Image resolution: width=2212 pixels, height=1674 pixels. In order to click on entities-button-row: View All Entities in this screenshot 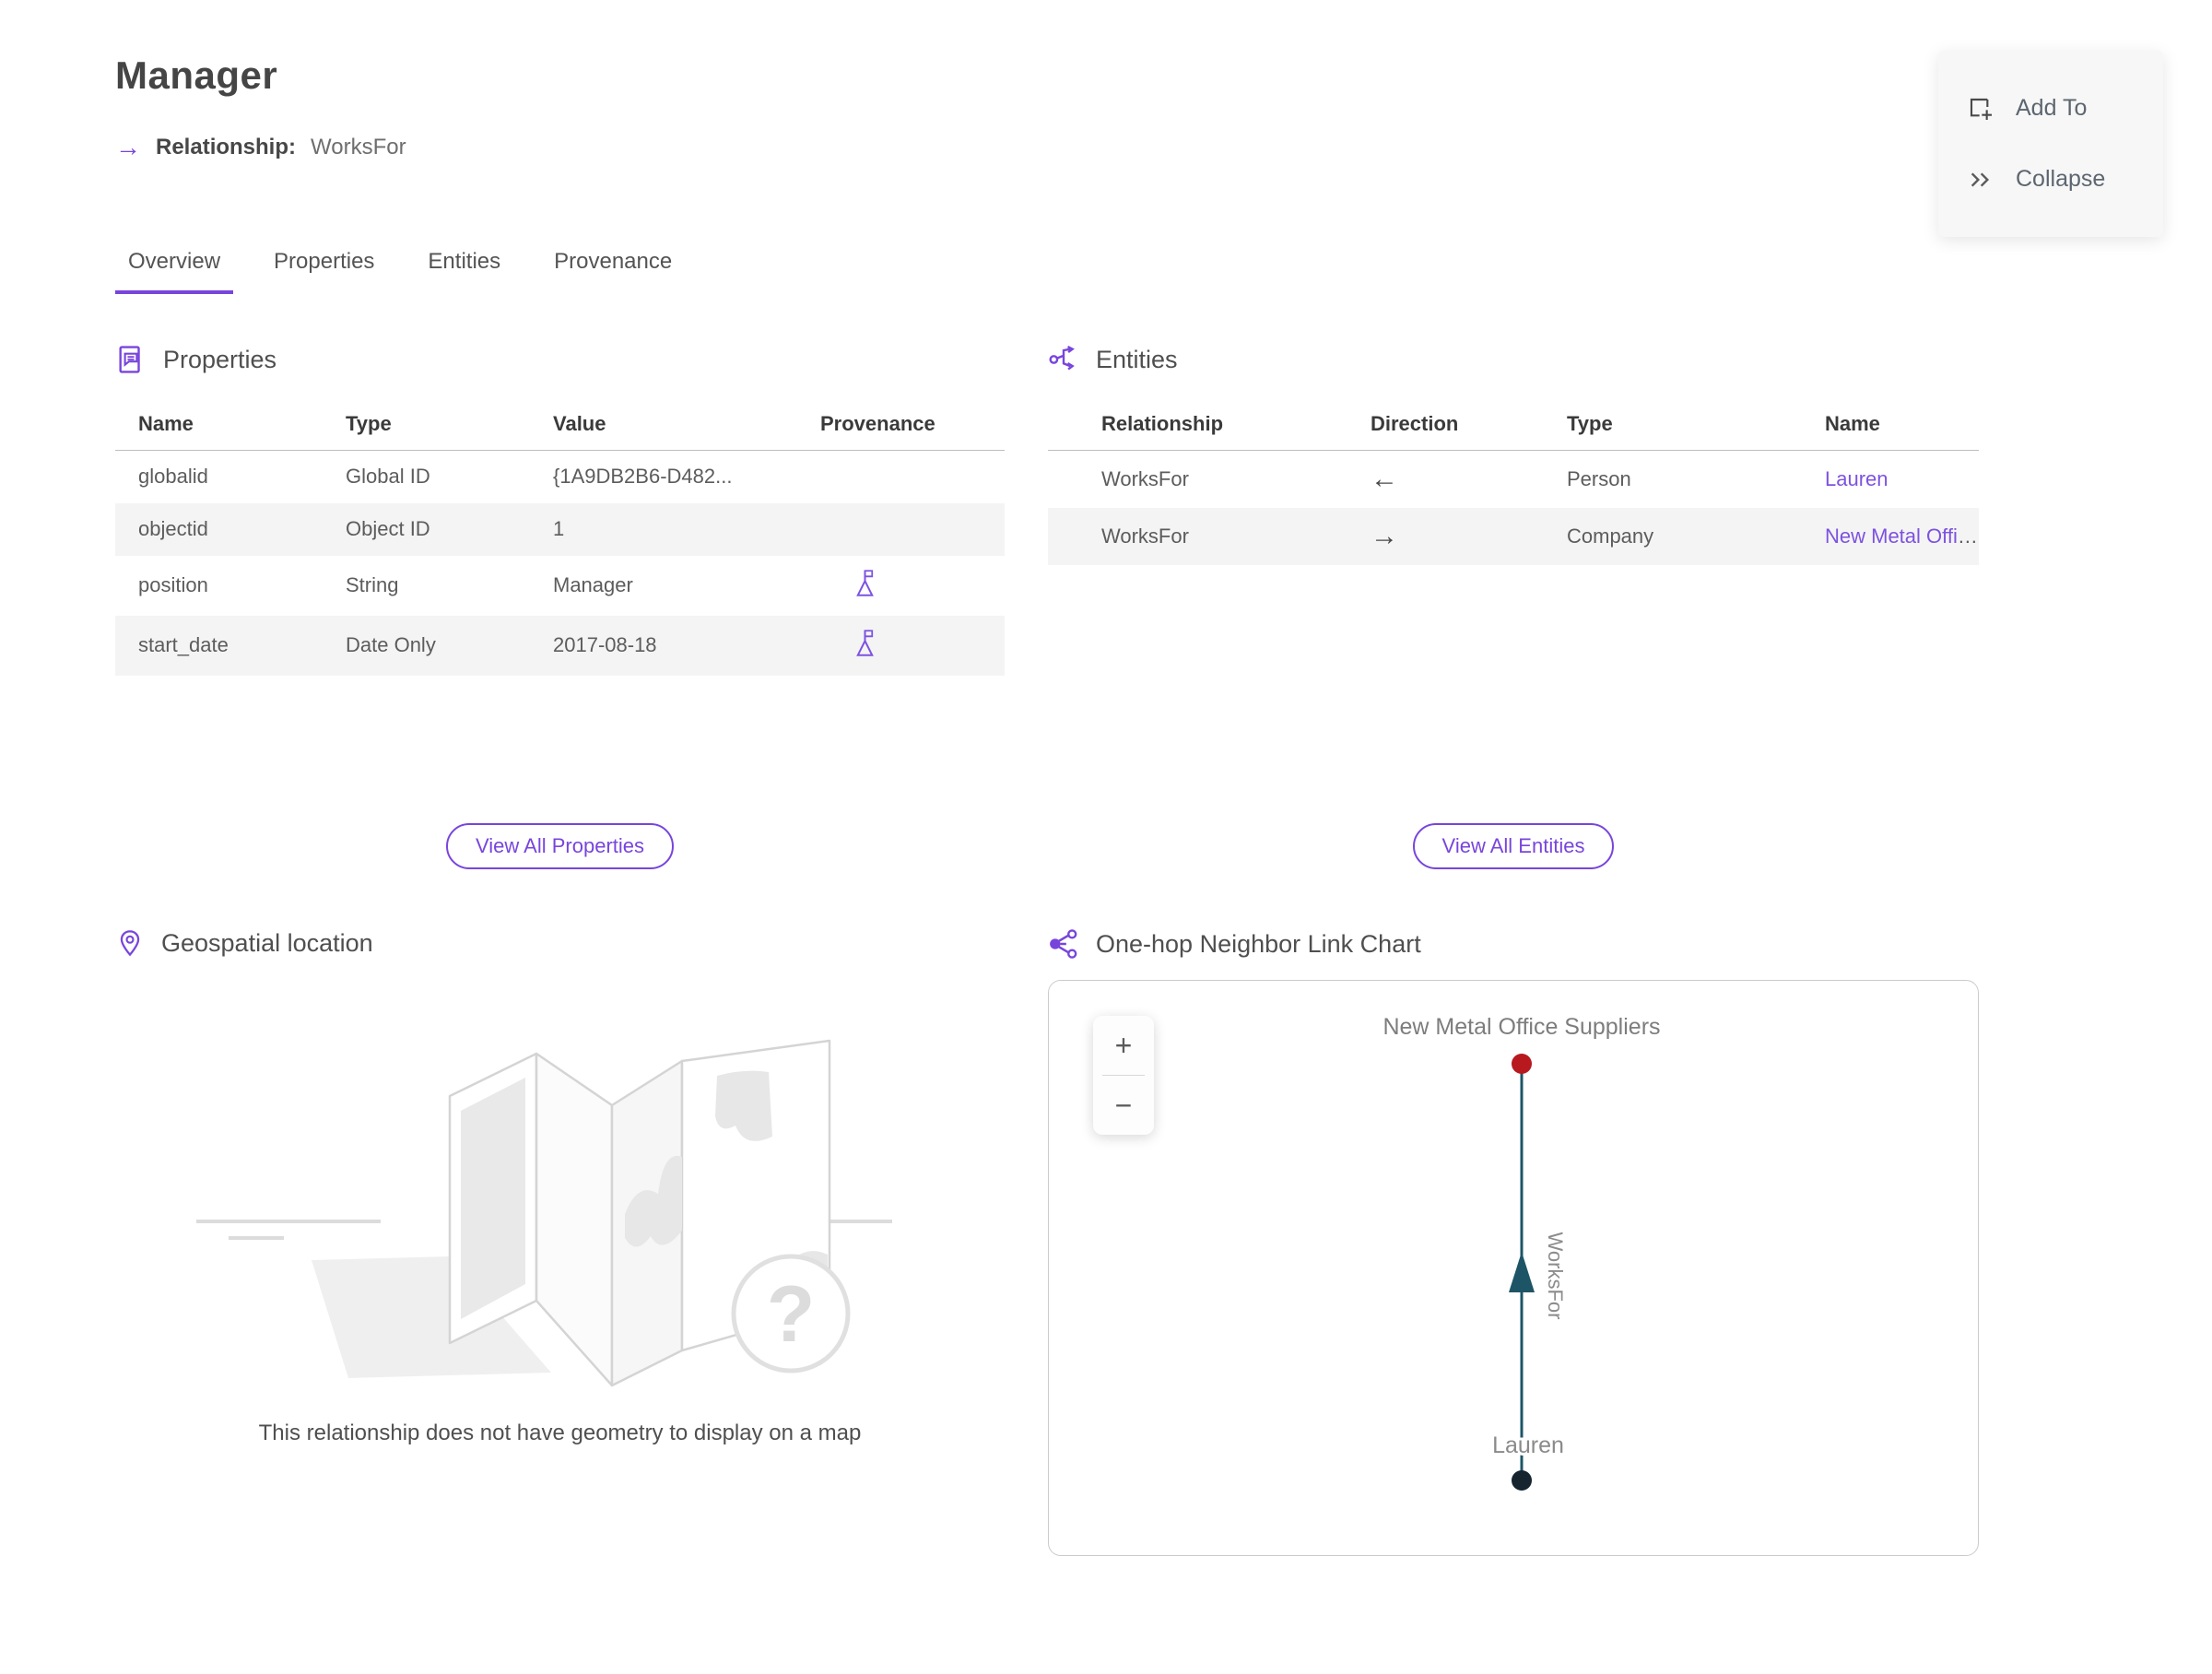, I will do `click(1513, 847)`.